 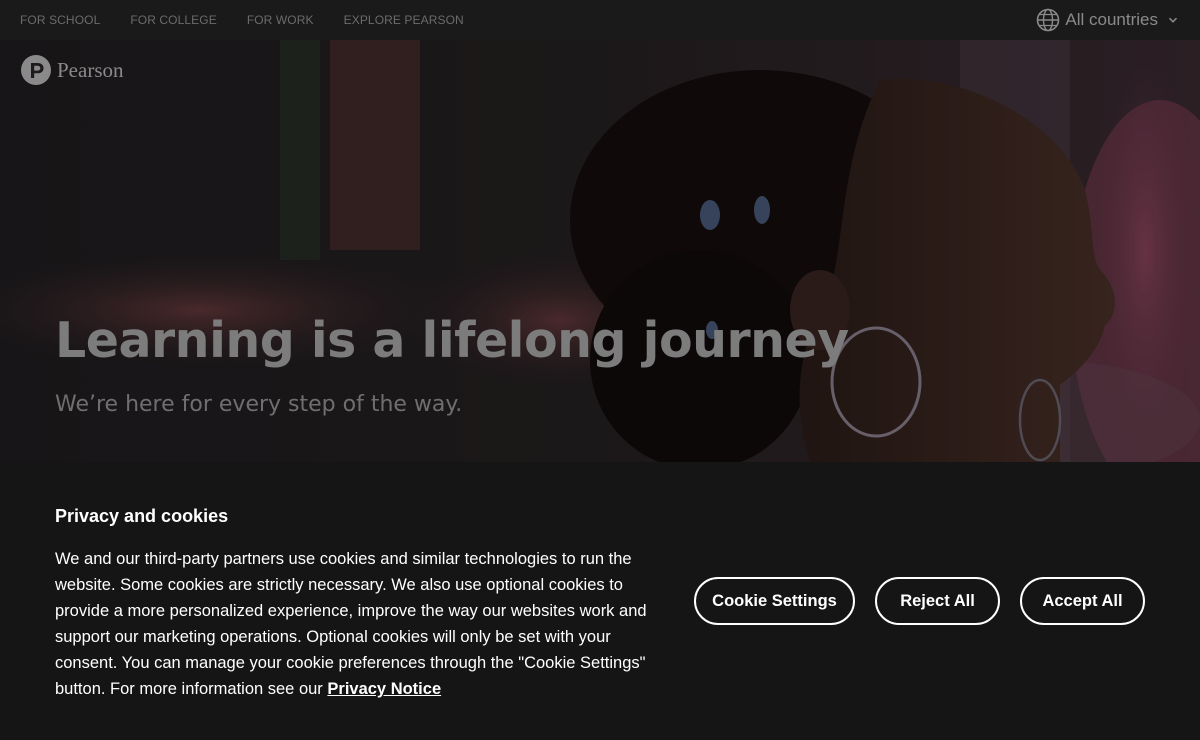 I want to click on hero-subtitle: We’re here for every step of the way., so click(x=259, y=404).